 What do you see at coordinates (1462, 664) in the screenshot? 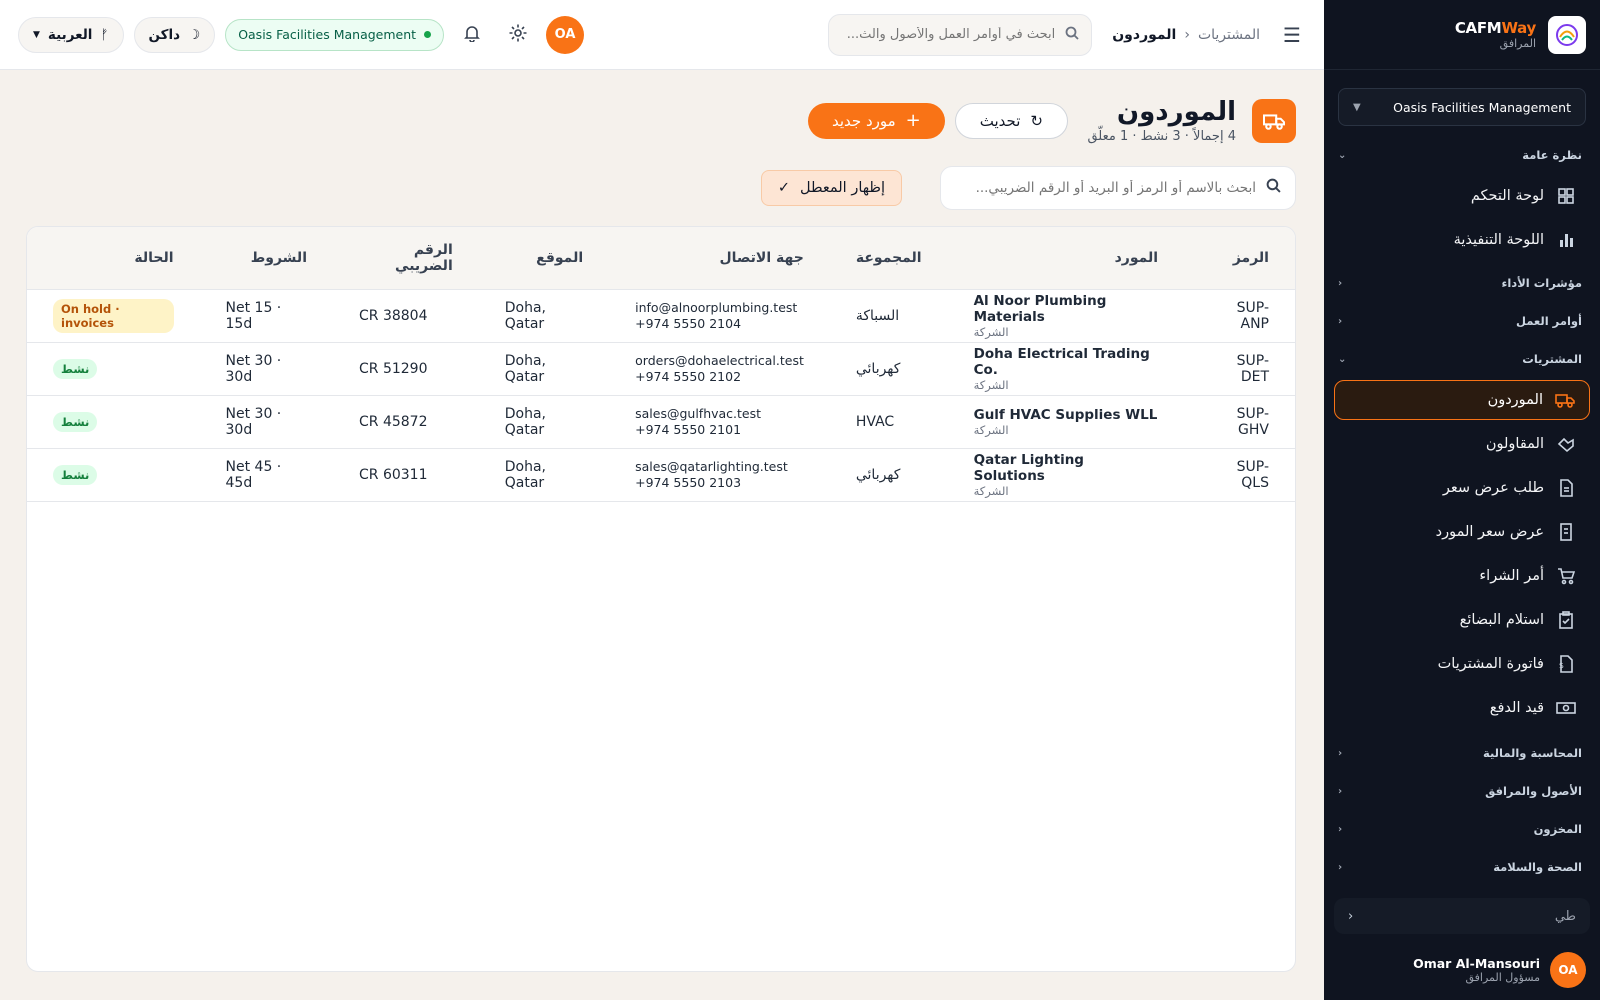
I see `sidebar-item-purchase-invoice: $ فاتورة المشتريات` at bounding box center [1462, 664].